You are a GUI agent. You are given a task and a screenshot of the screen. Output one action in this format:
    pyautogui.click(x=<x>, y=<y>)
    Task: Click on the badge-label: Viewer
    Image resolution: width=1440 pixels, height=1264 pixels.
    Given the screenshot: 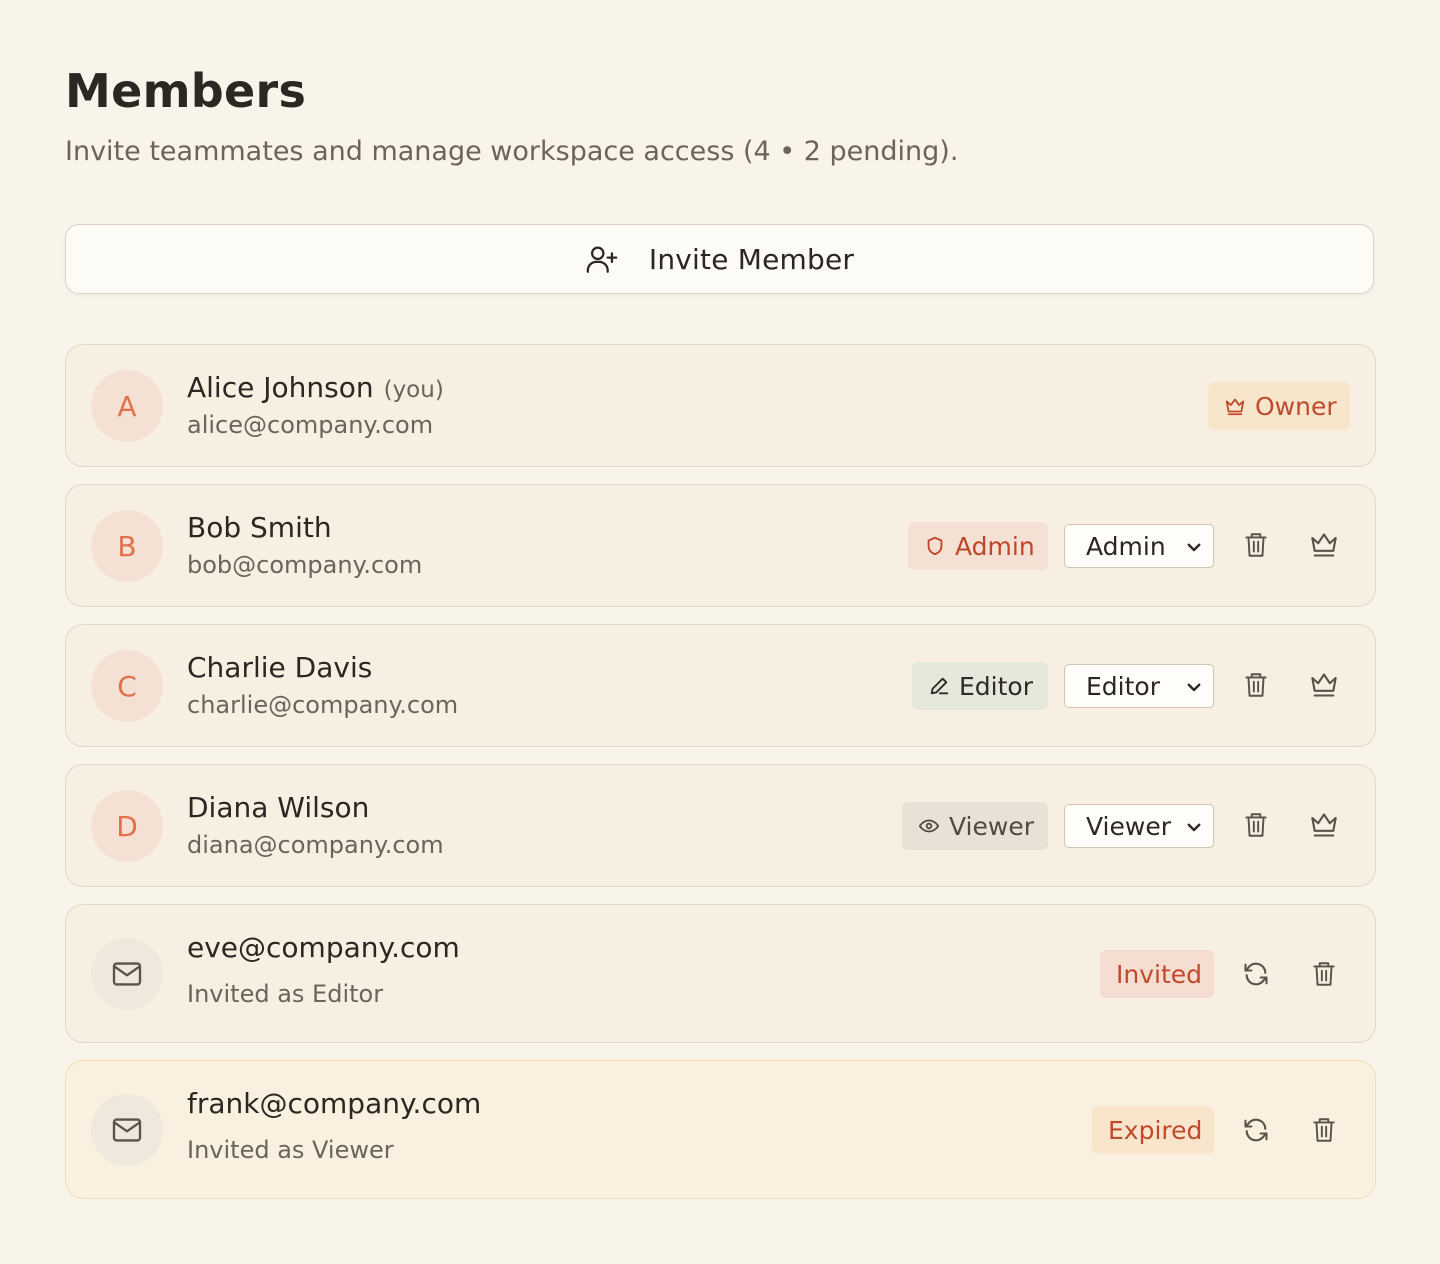 What is the action you would take?
    pyautogui.click(x=991, y=826)
    